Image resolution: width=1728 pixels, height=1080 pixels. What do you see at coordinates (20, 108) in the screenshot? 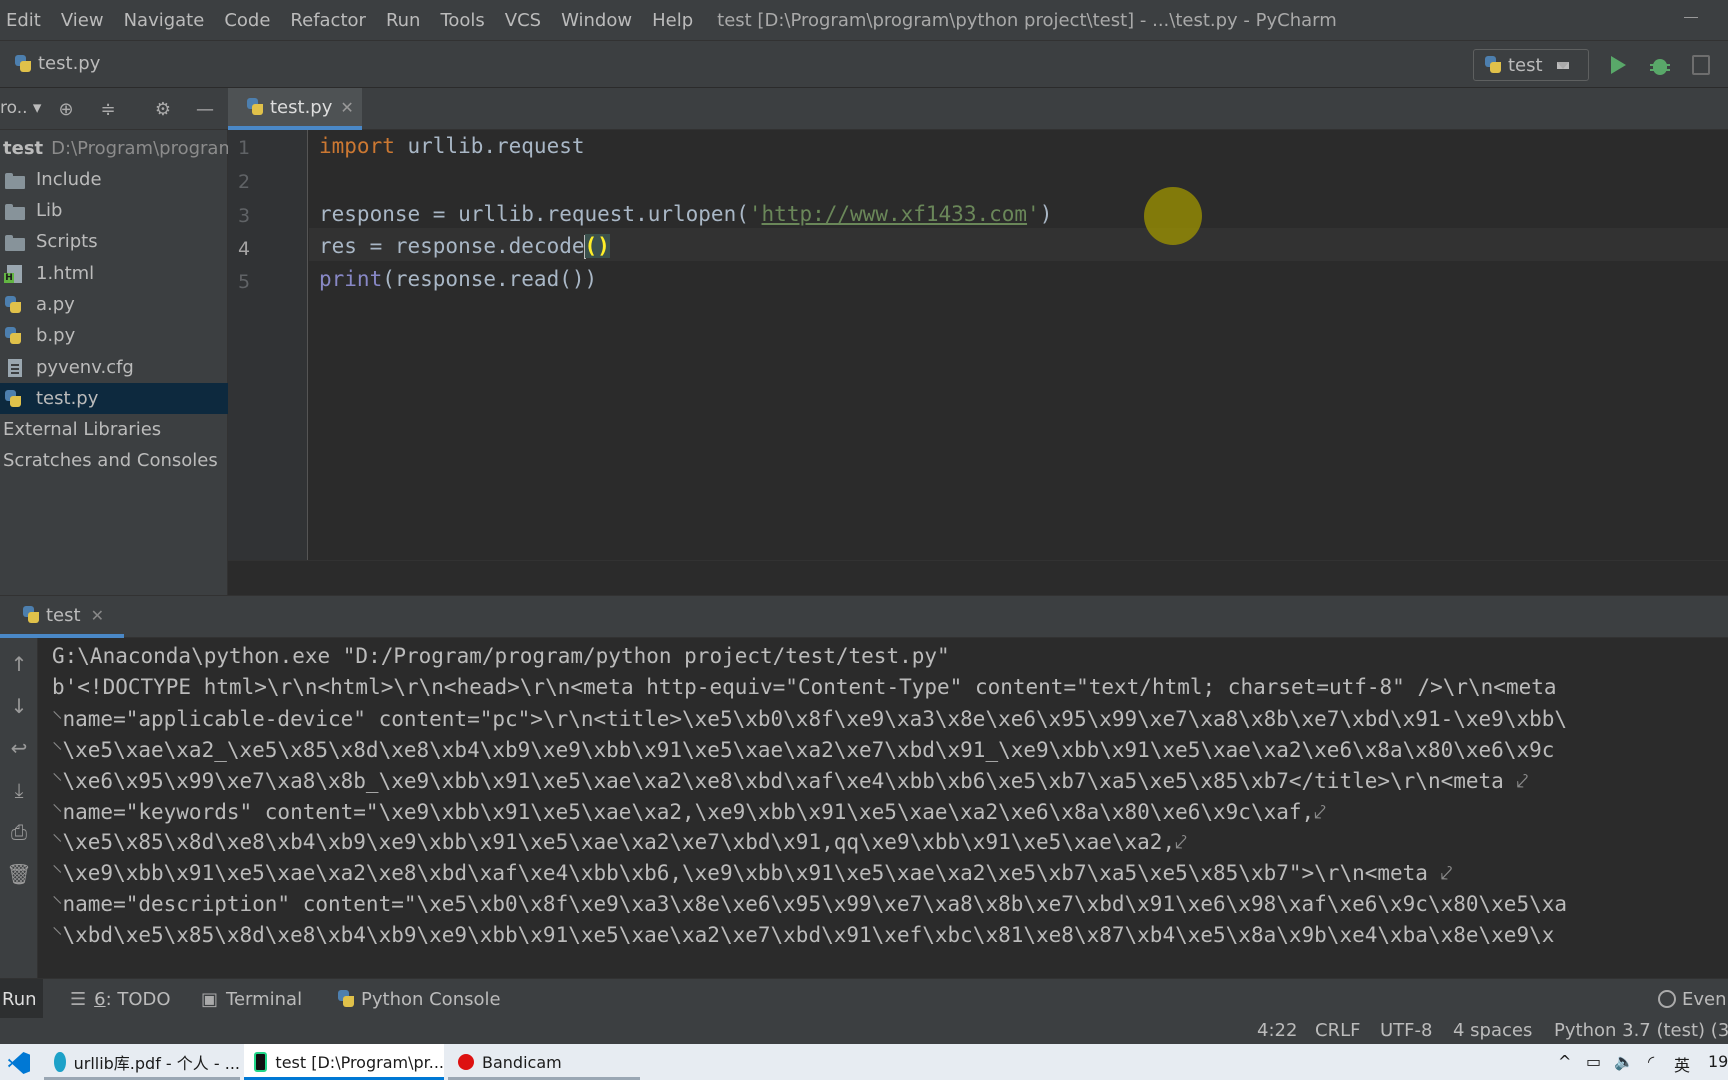
I see `project-view-selector: ro.. ▾` at bounding box center [20, 108].